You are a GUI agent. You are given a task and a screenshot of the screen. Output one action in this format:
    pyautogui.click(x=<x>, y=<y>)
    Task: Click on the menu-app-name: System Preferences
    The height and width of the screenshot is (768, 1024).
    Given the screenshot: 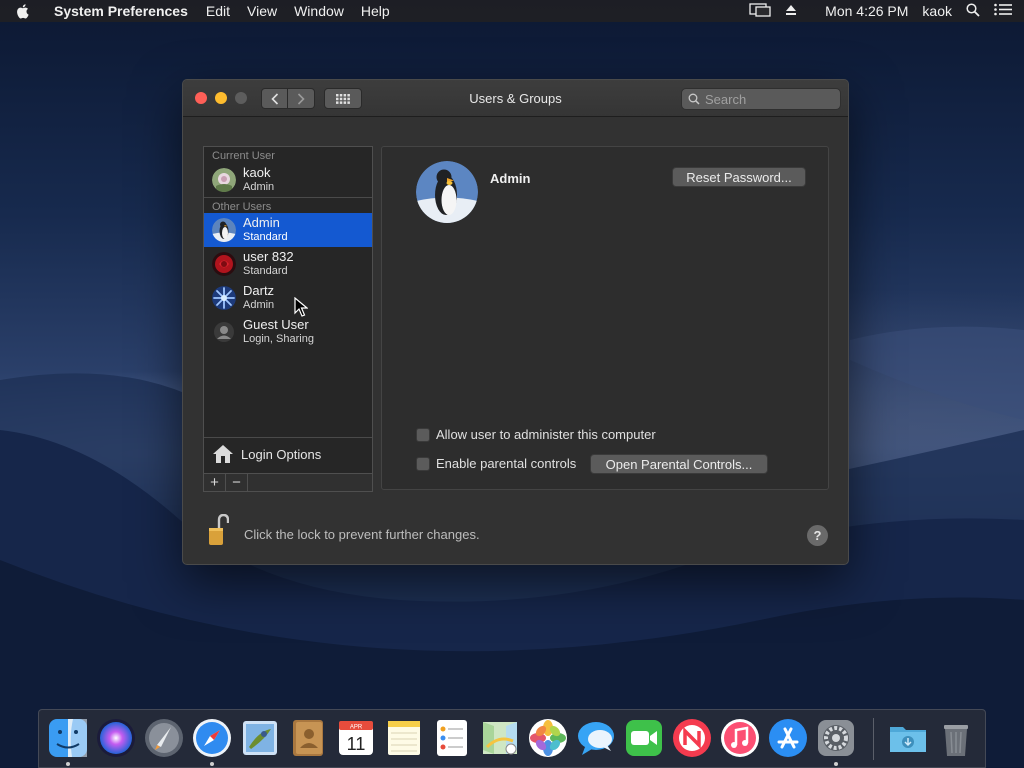 What is the action you would take?
    pyautogui.click(x=121, y=11)
    